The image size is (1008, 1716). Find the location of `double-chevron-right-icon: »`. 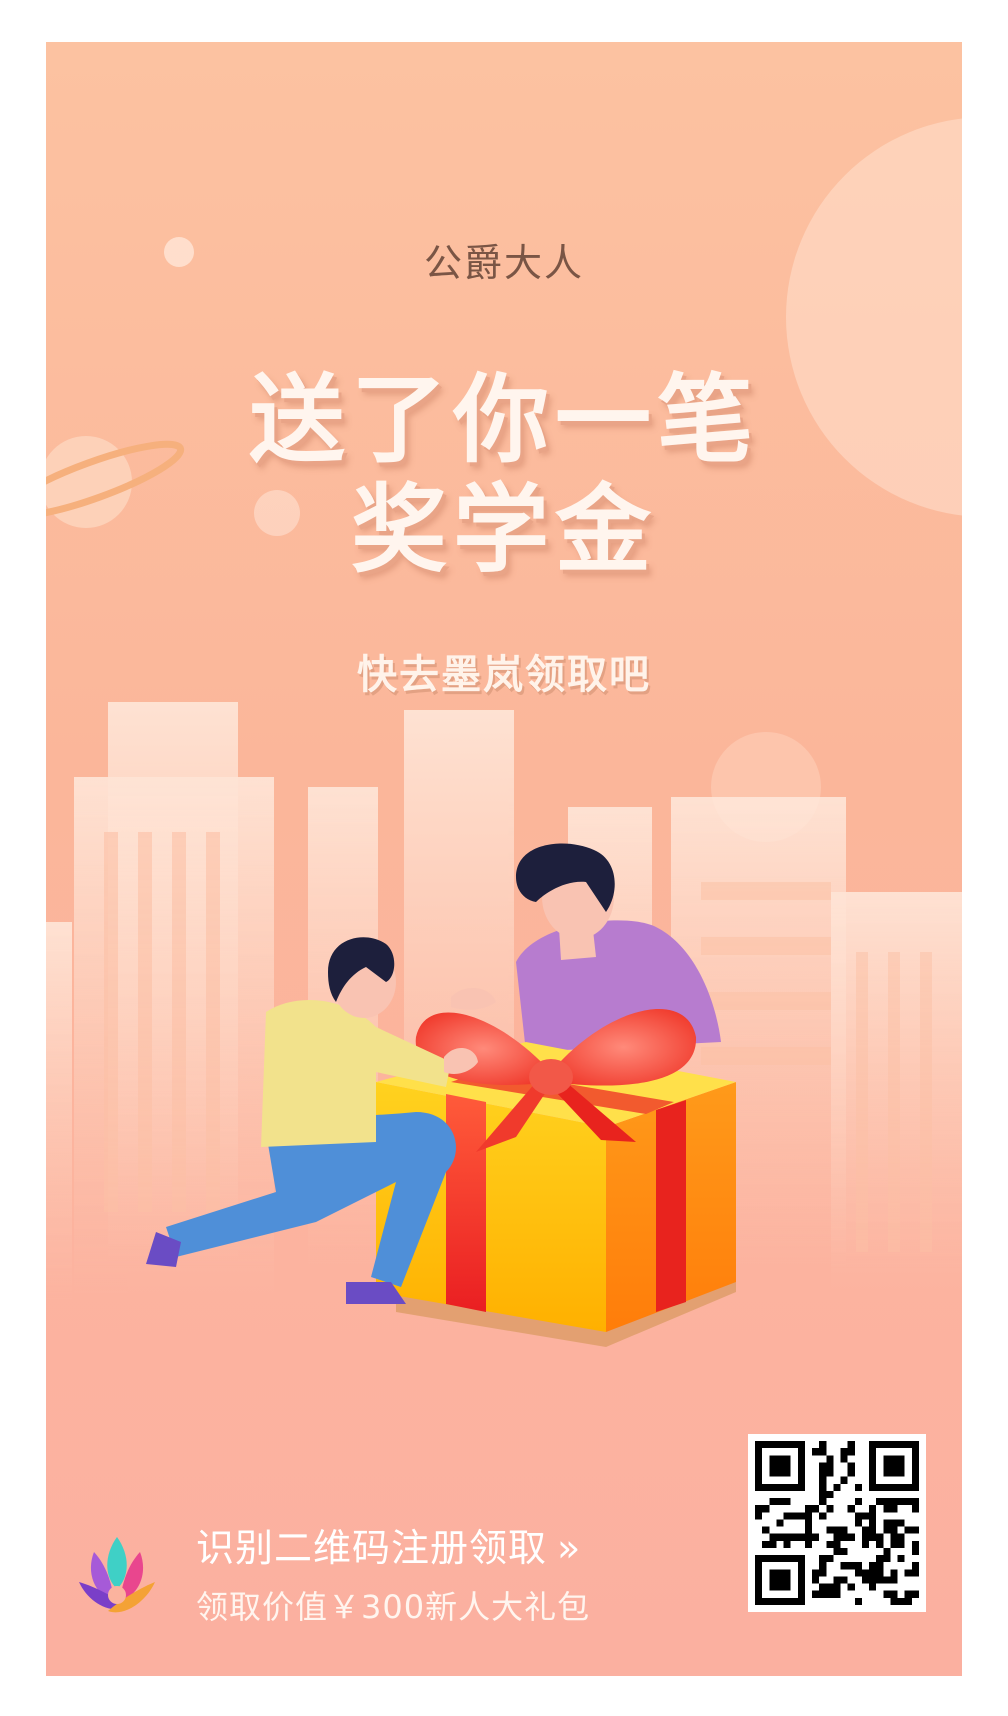

double-chevron-right-icon: » is located at coordinates (569, 1548).